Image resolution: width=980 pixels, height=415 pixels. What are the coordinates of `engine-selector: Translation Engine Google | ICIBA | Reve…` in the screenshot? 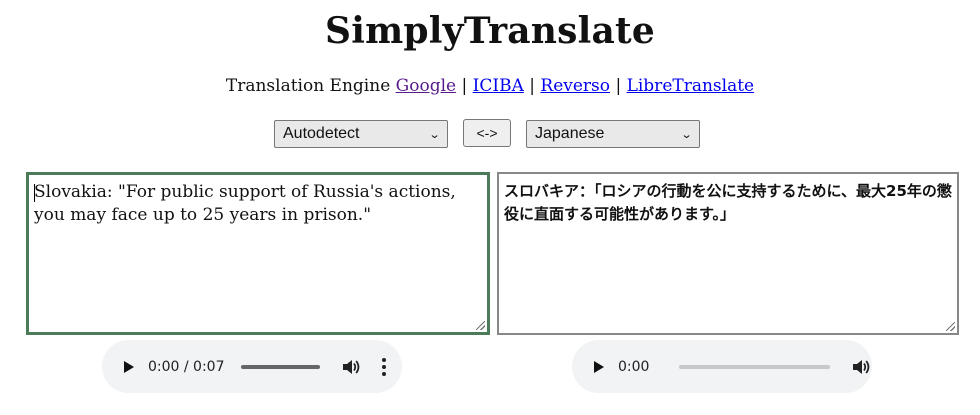 It's located at (490, 86).